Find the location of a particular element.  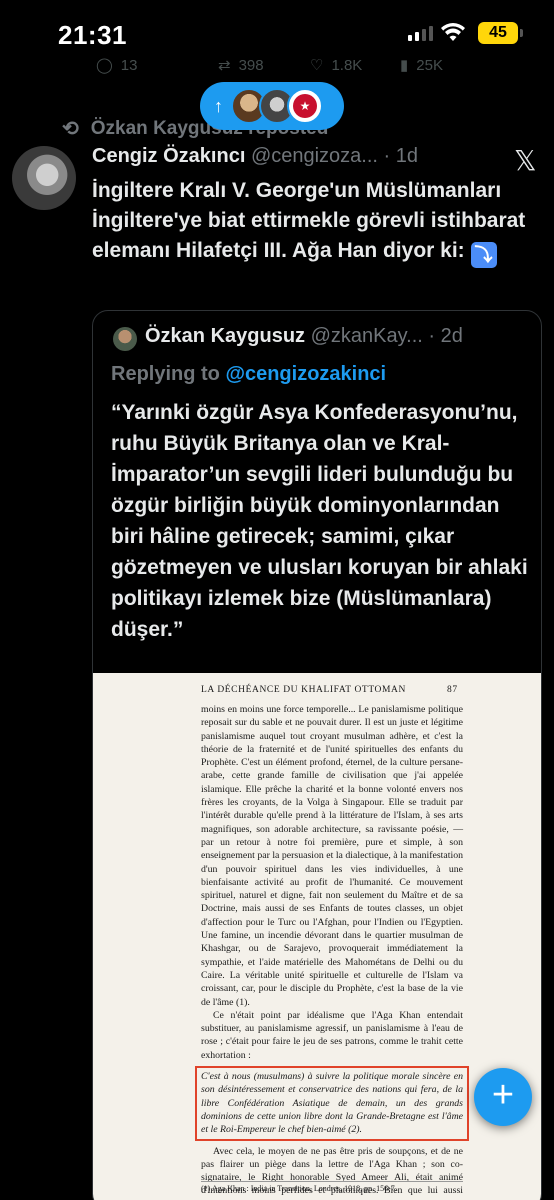

replying-to-mention: @cengizozakinci is located at coordinates (305, 374).